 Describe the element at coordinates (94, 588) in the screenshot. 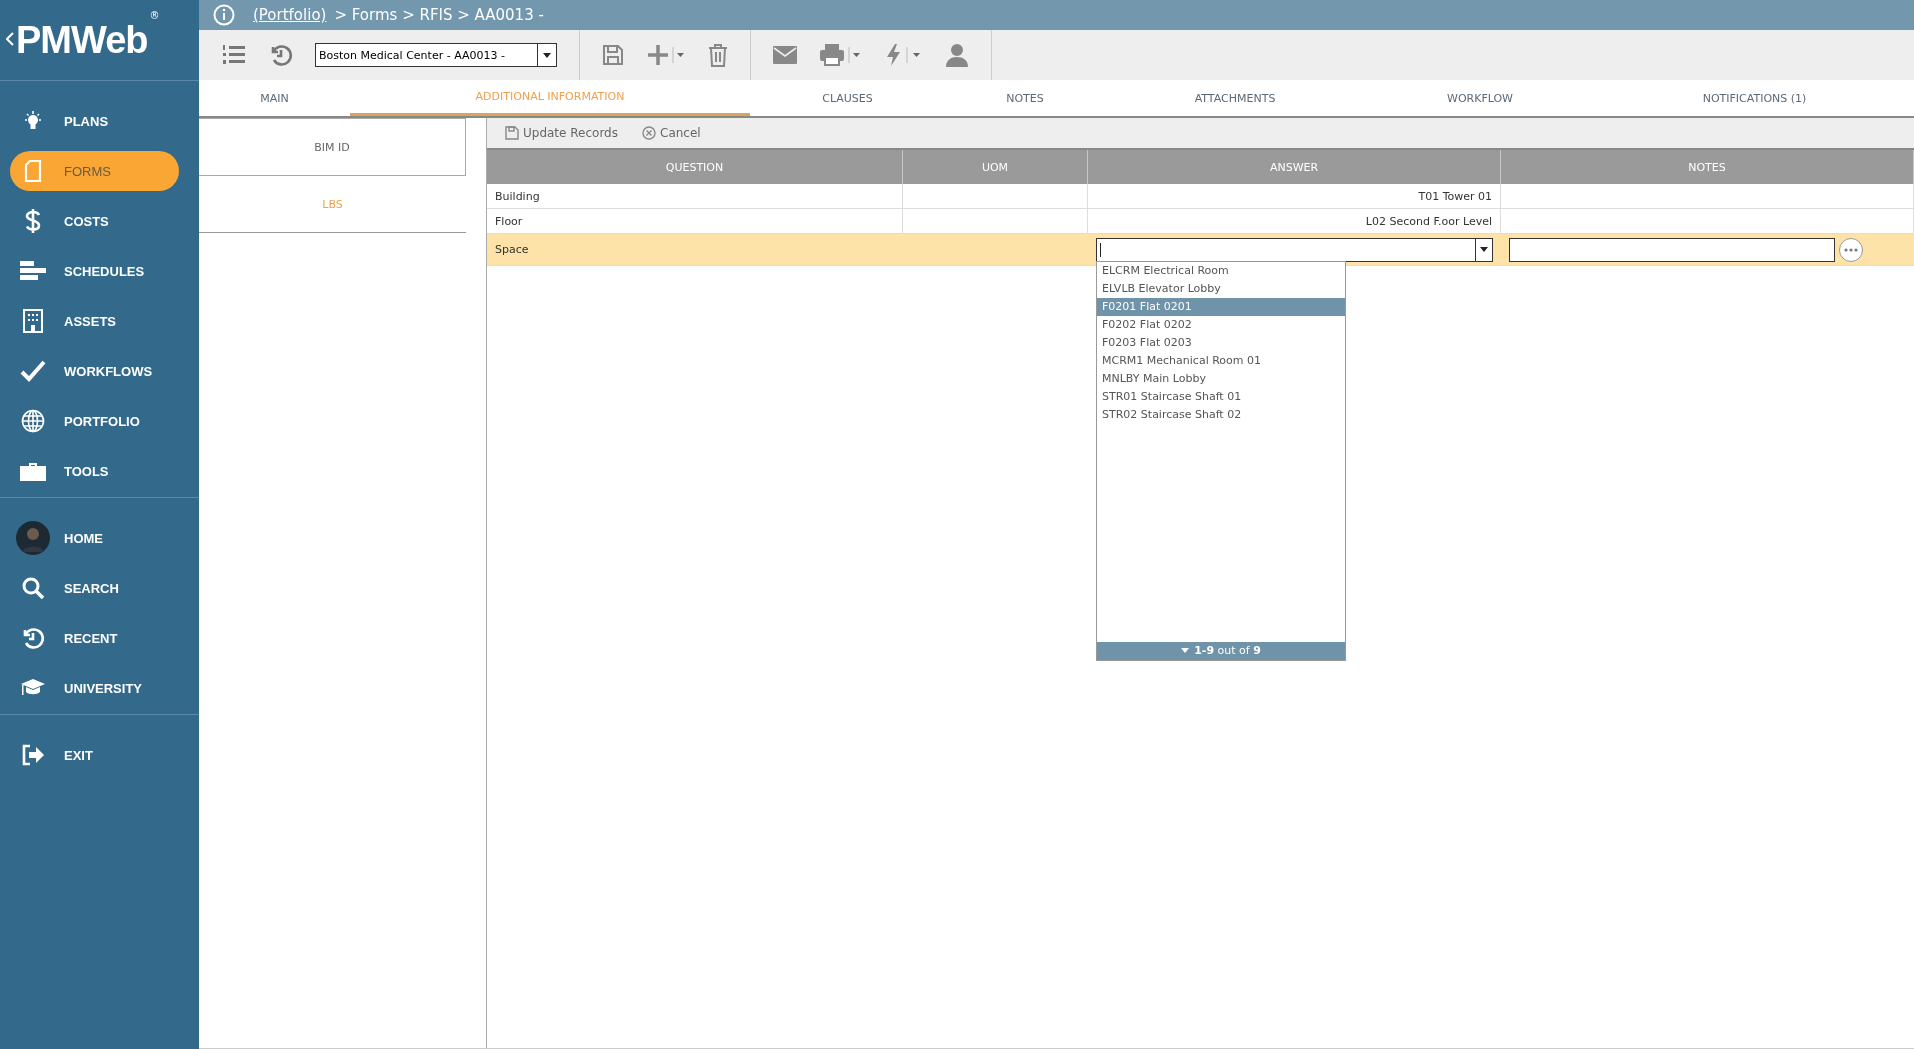

I see `sidebar-item: SEARCH` at that location.